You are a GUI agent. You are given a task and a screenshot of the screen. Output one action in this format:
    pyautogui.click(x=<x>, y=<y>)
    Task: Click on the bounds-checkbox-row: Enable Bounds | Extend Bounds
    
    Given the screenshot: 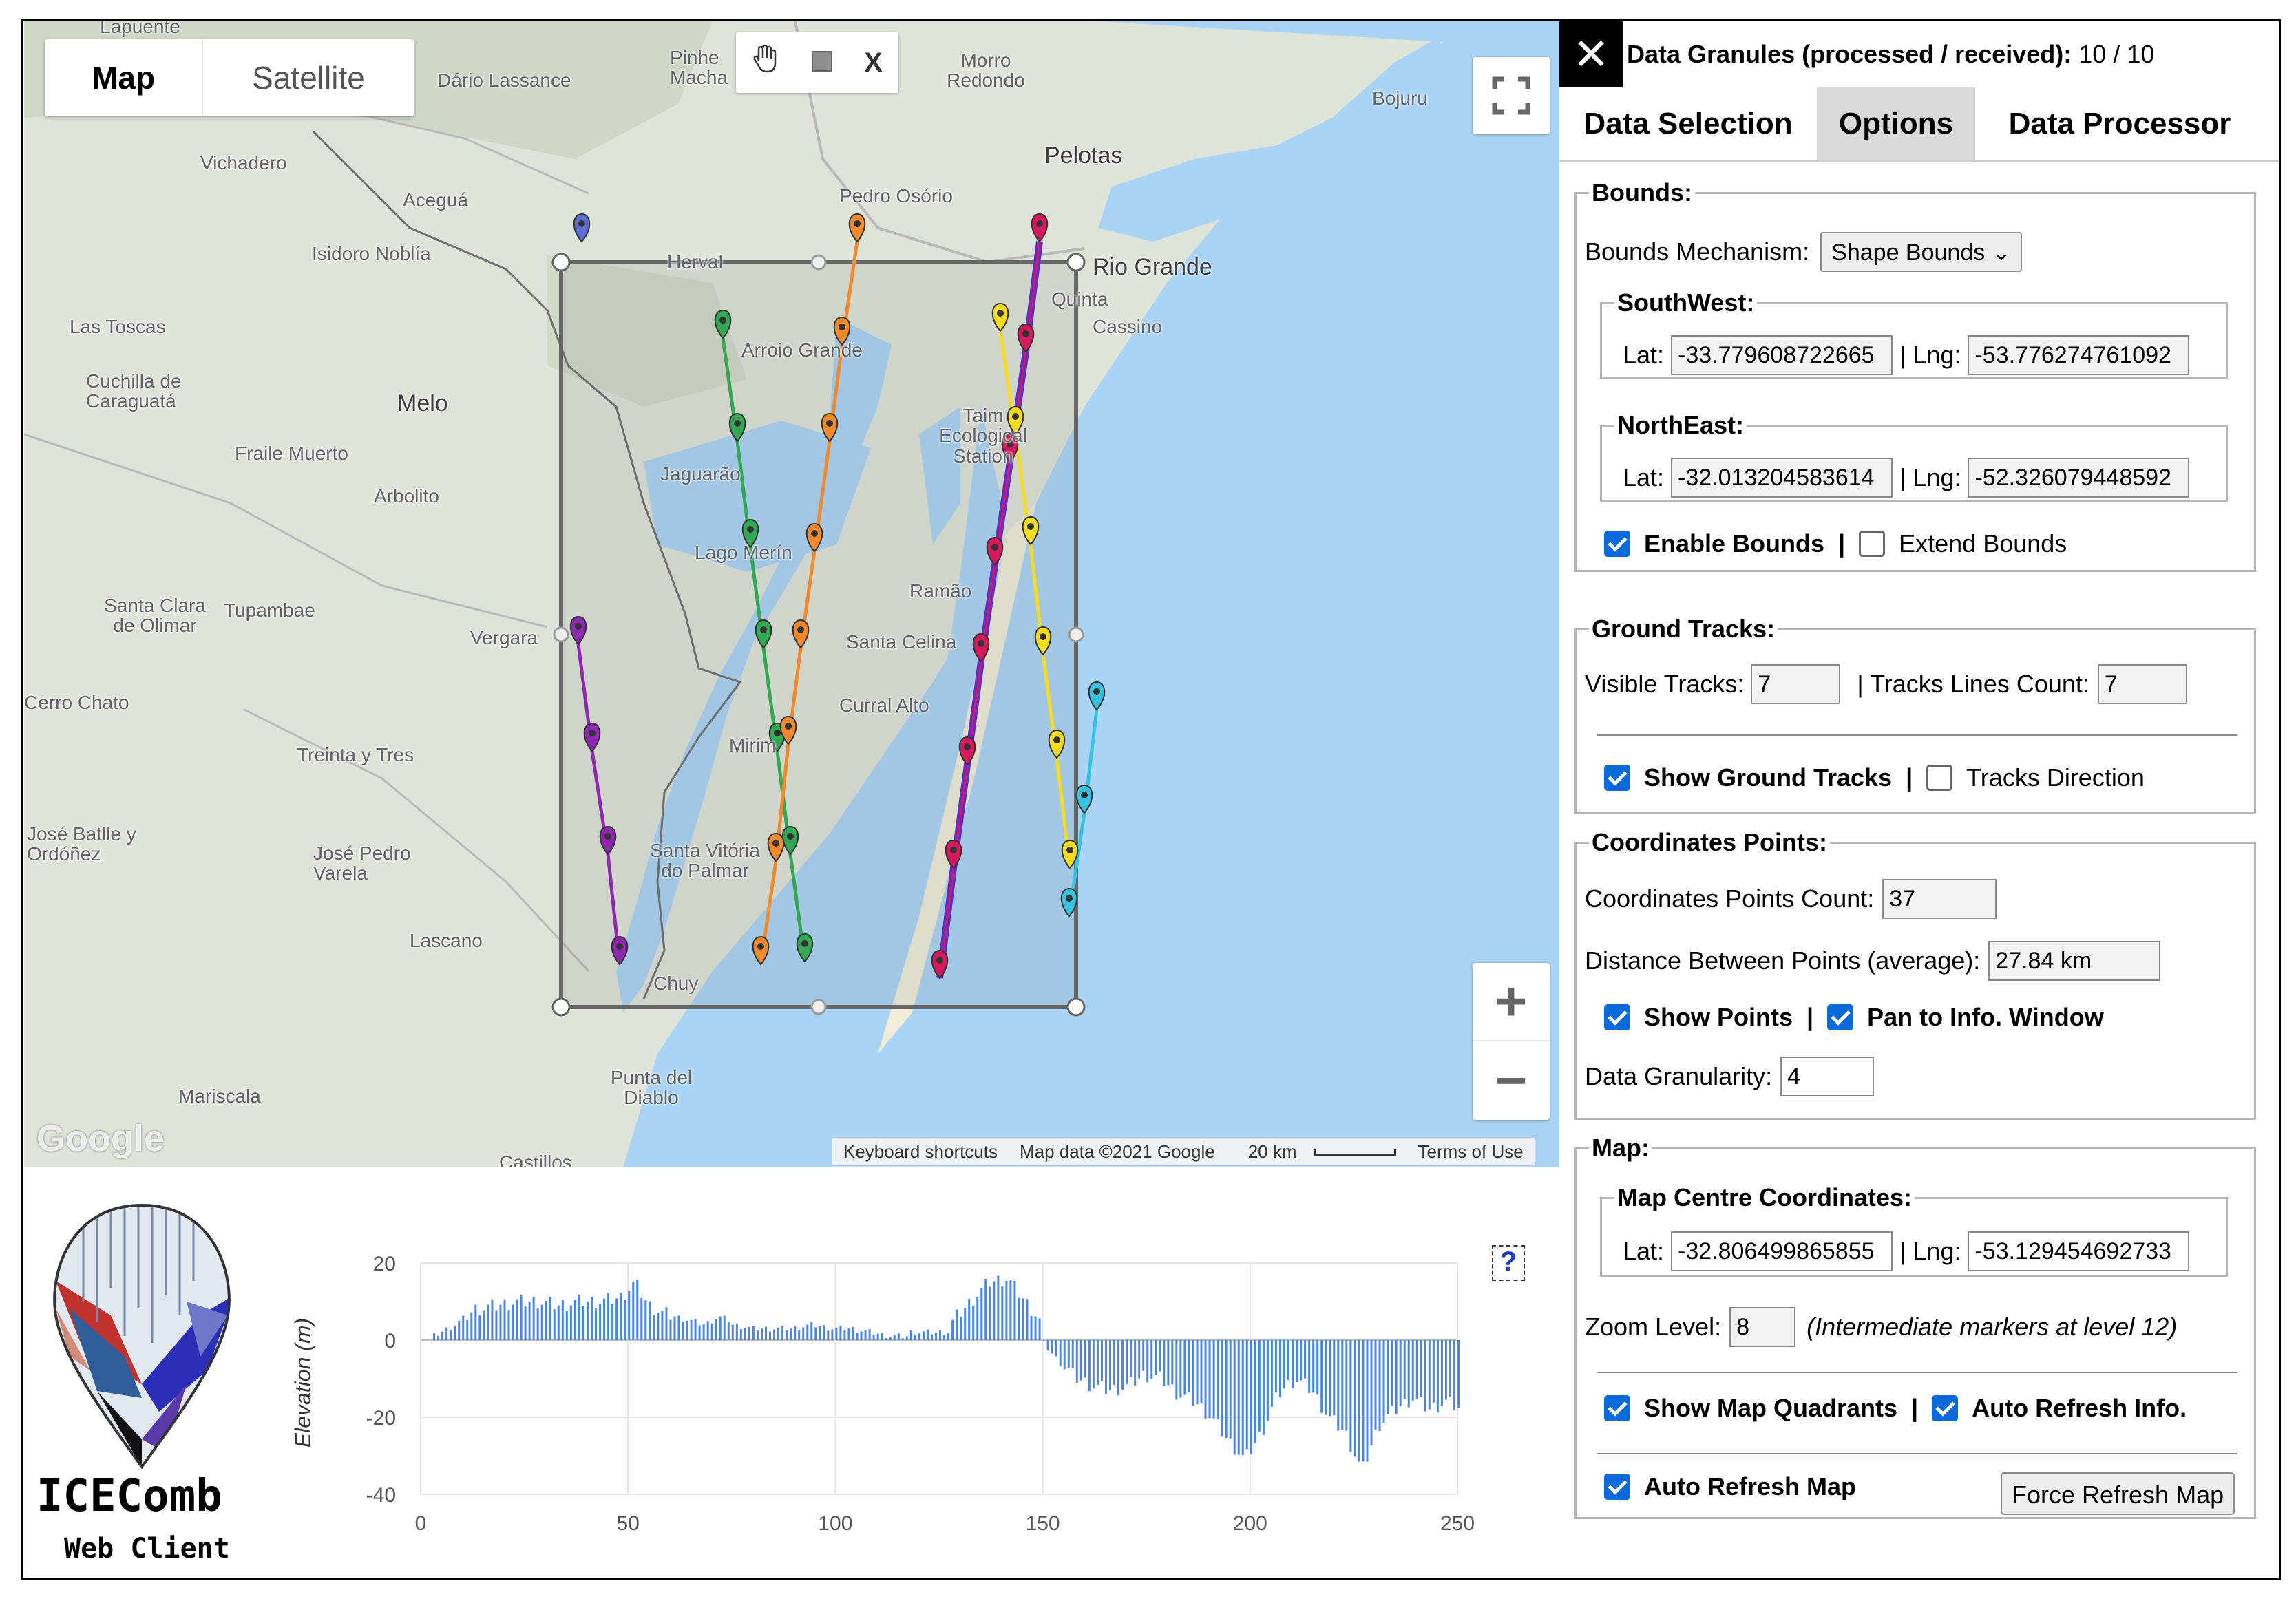 What is the action you would take?
    pyautogui.click(x=1835, y=543)
    